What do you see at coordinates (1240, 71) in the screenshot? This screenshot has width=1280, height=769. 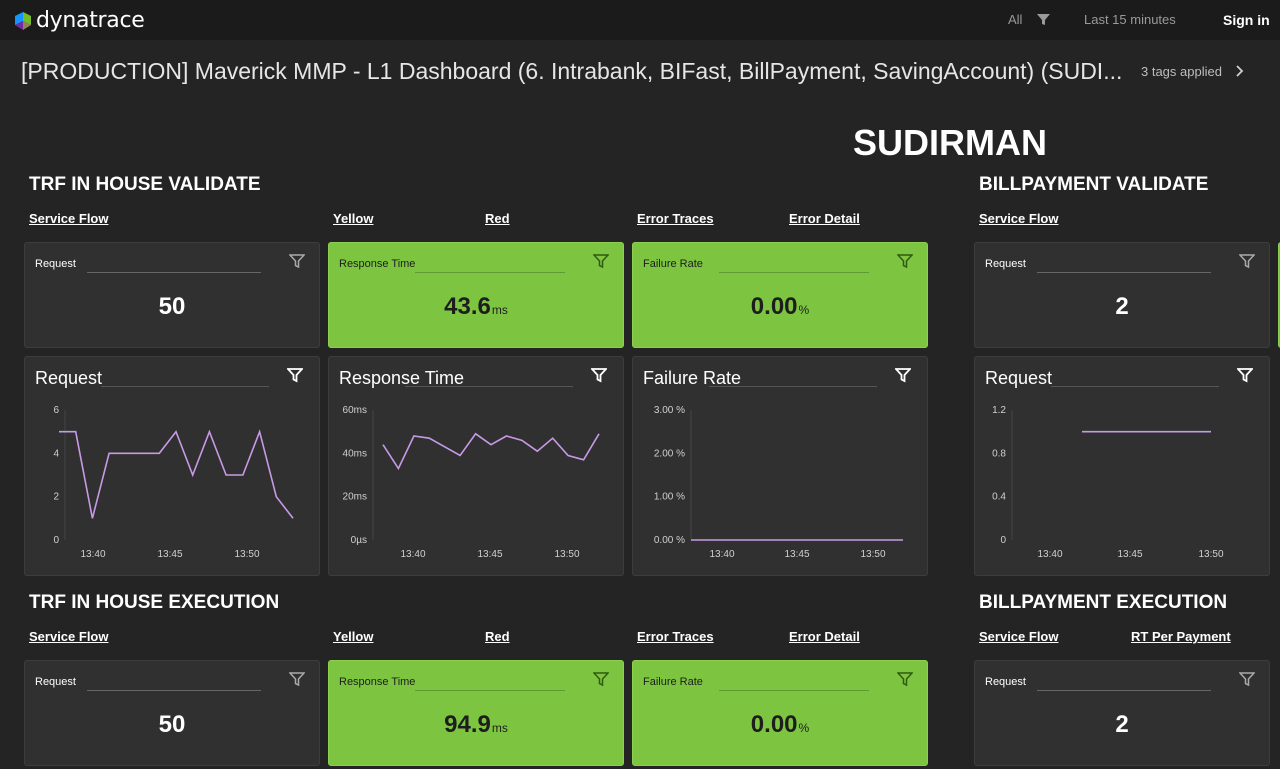 I see `chevron-right-icon` at bounding box center [1240, 71].